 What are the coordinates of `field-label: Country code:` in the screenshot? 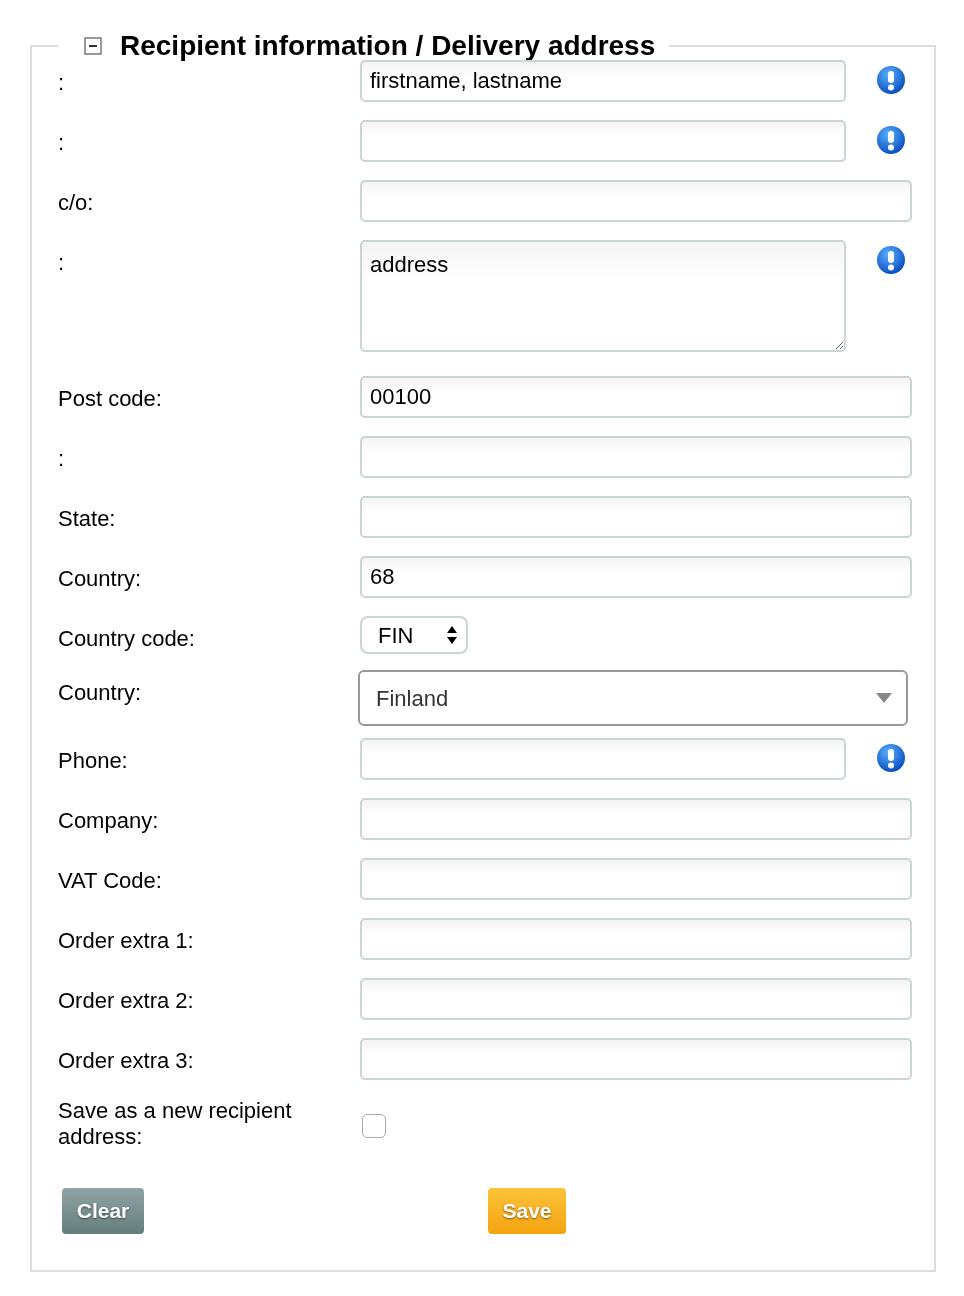 It's located at (127, 638).